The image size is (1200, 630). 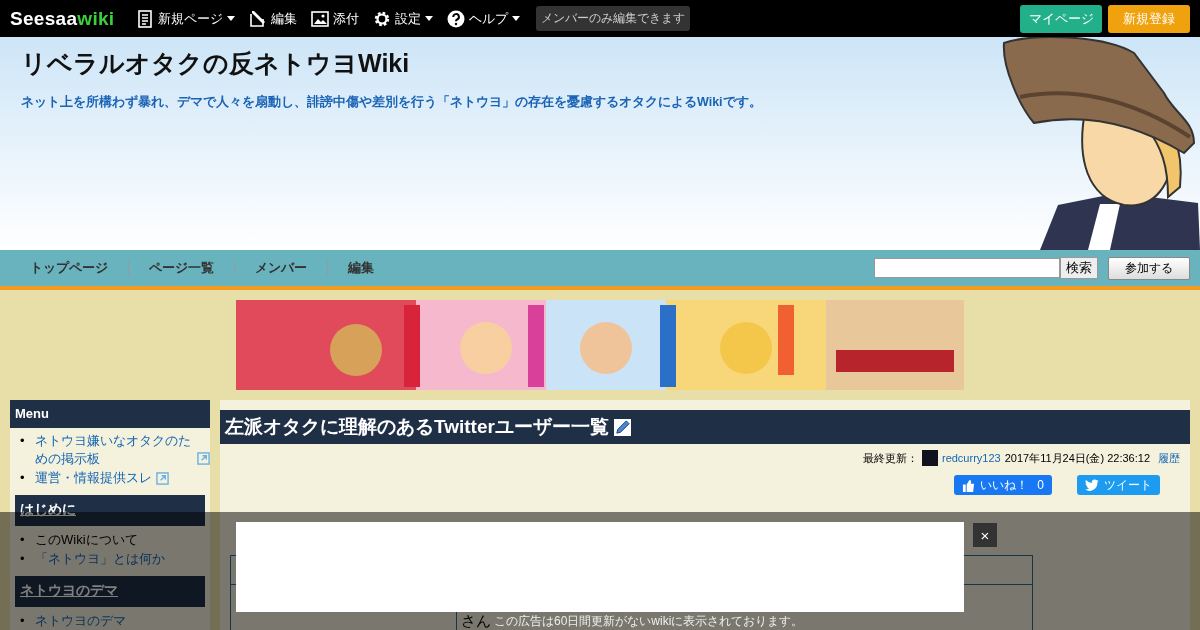 What do you see at coordinates (622, 427) in the screenshot?
I see `pencil-icon` at bounding box center [622, 427].